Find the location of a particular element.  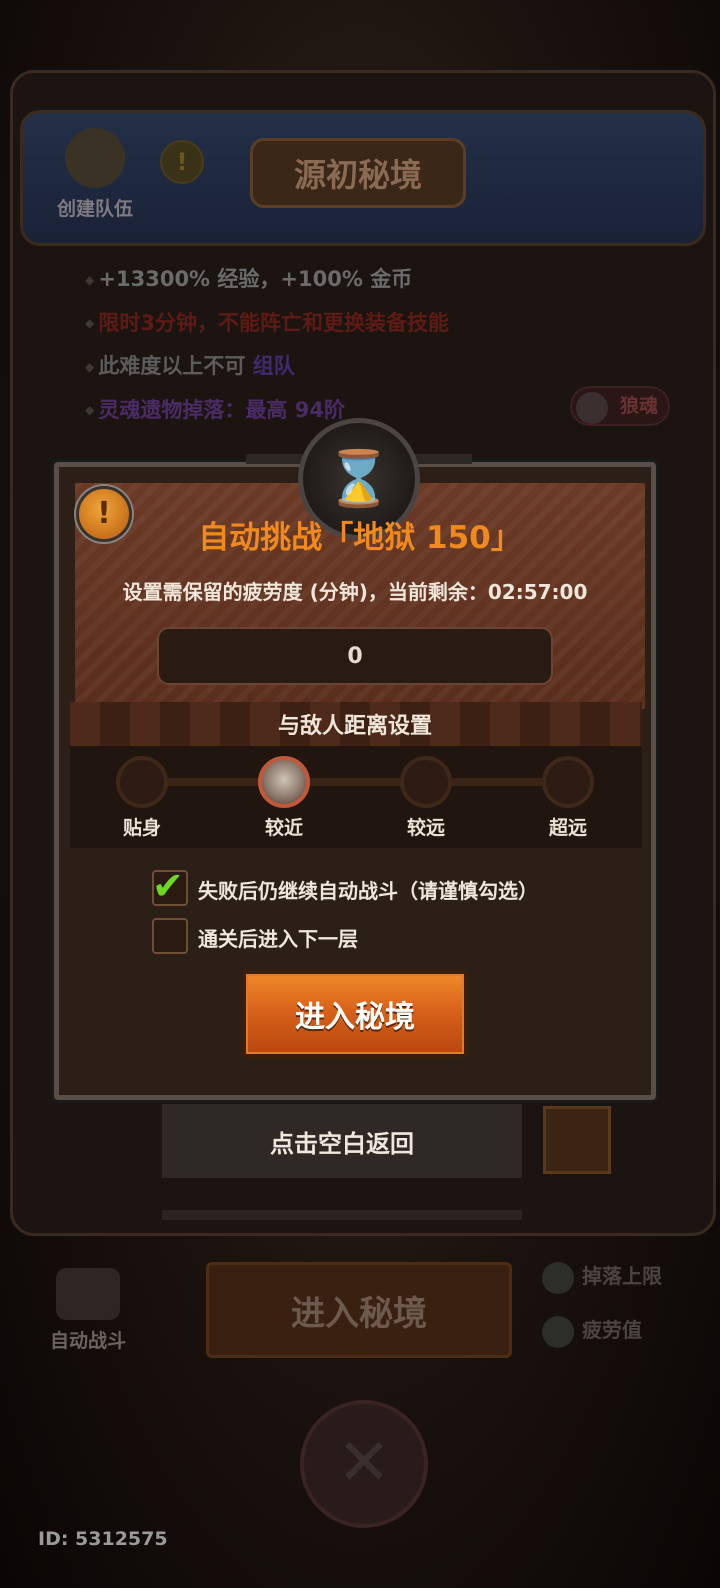

distance-option-close is located at coordinates (142, 782).